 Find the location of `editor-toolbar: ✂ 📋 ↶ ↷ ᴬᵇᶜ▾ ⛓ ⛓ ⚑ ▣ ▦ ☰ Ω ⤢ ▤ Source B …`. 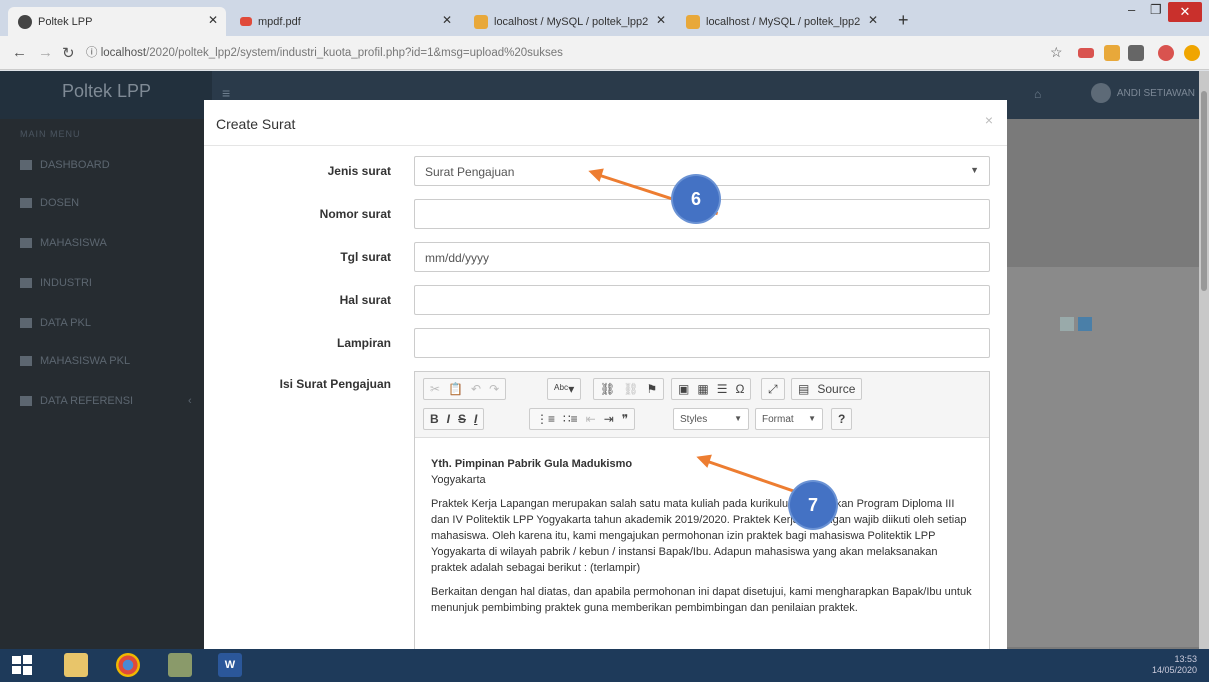

editor-toolbar: ✂ 📋 ↶ ↷ ᴬᵇᶜ▾ ⛓ ⛓ ⚑ ▣ ▦ ☰ Ω ⤢ ▤ Source B … is located at coordinates (702, 405).